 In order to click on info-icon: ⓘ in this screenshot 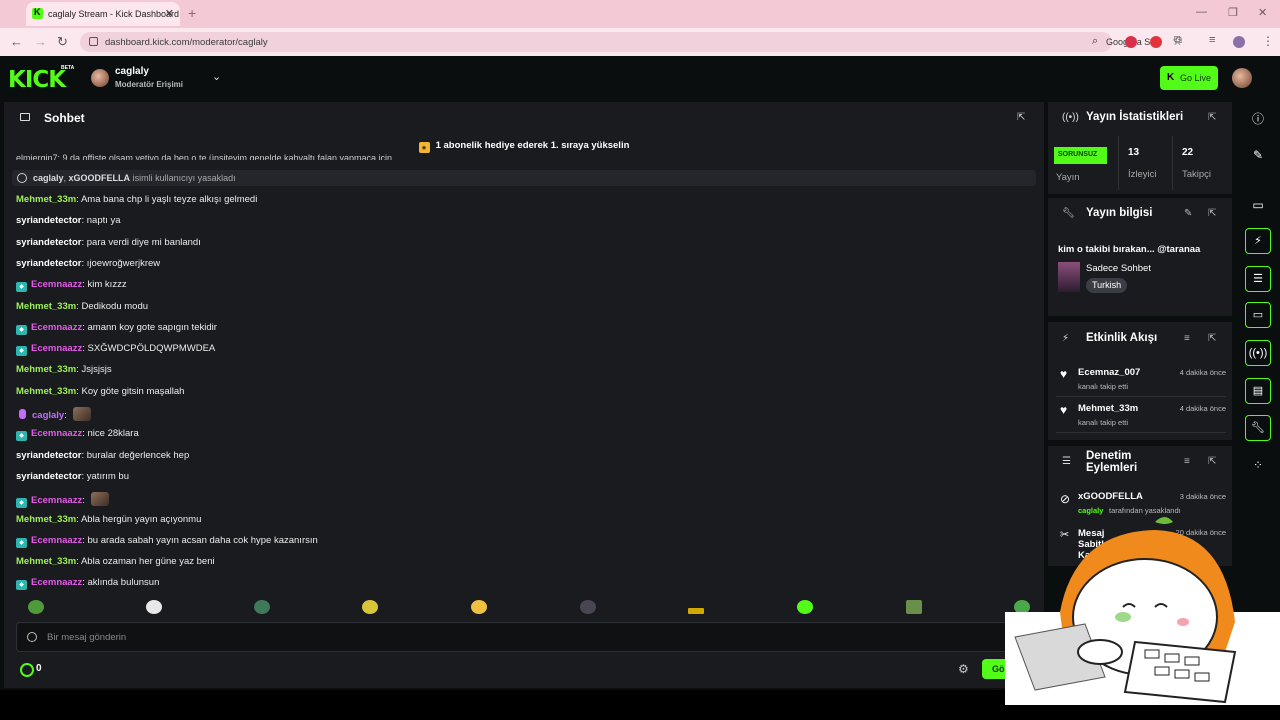, I will do `click(1258, 119)`.